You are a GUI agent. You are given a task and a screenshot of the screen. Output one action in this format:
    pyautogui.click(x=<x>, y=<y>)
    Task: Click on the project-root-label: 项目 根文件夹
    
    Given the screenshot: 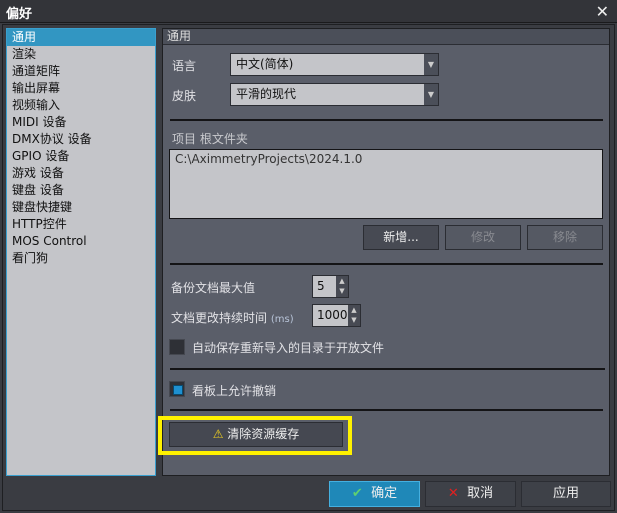 What is the action you would take?
    pyautogui.click(x=210, y=139)
    